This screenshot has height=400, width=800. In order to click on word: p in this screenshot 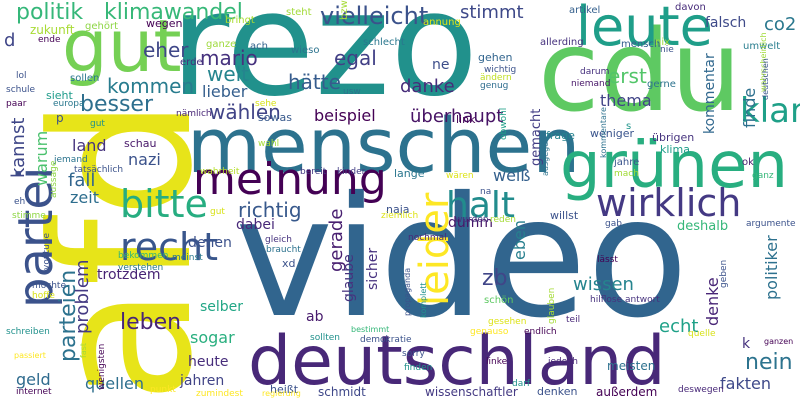, I will do `click(60, 118)`.